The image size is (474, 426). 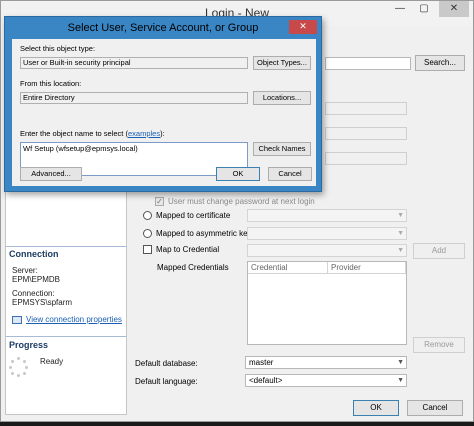 What do you see at coordinates (17, 320) in the screenshot?
I see `properties-icon` at bounding box center [17, 320].